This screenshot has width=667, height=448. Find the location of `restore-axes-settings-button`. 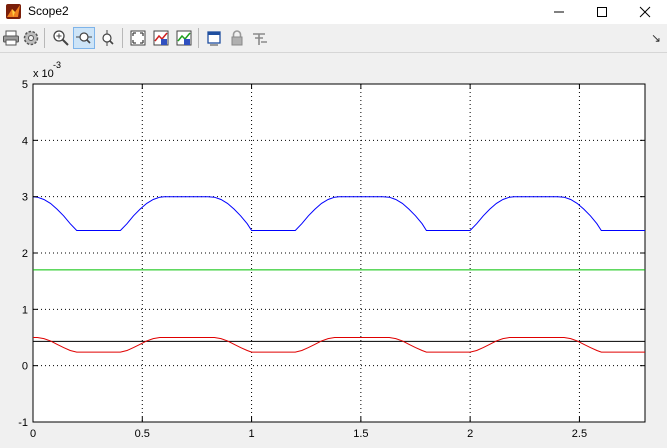

restore-axes-settings-button is located at coordinates (184, 38).